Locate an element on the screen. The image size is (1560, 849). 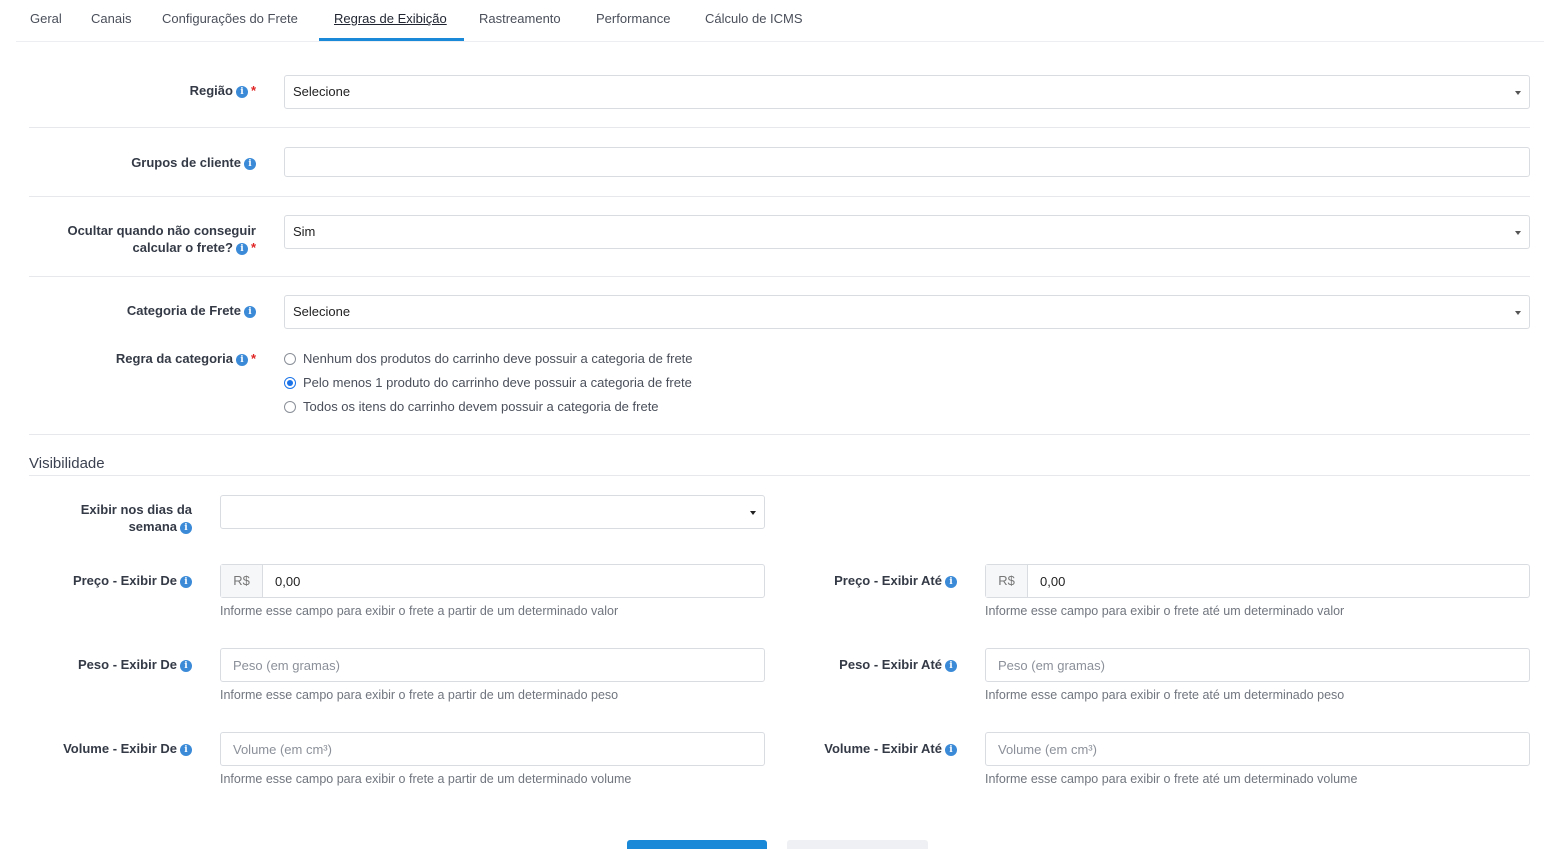
categoria-label: Categoria de Frete i is located at coordinates (191, 310).